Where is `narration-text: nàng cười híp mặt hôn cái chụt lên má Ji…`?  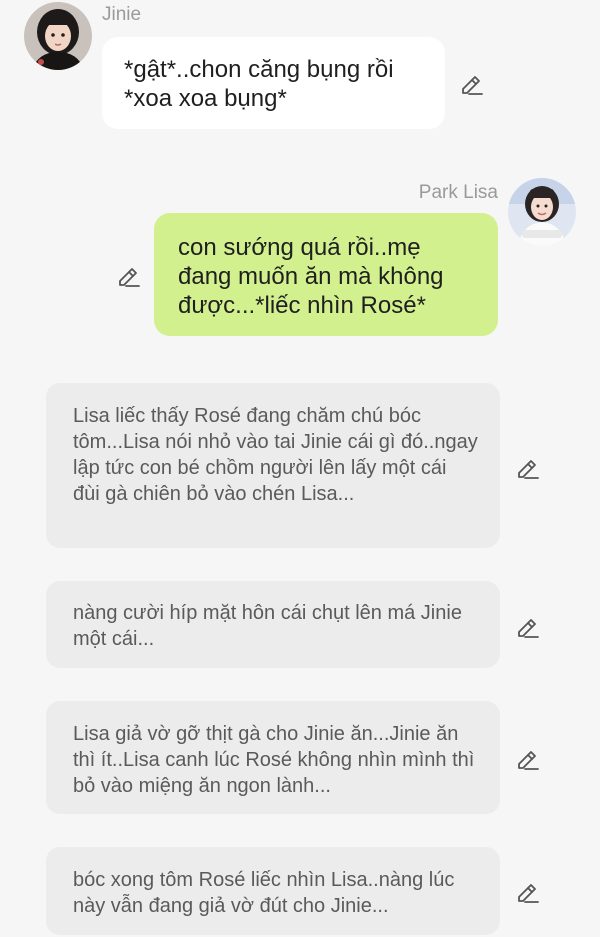
narration-text: nàng cười híp mặt hôn cái chụt lên má Ji… is located at coordinates (267, 626).